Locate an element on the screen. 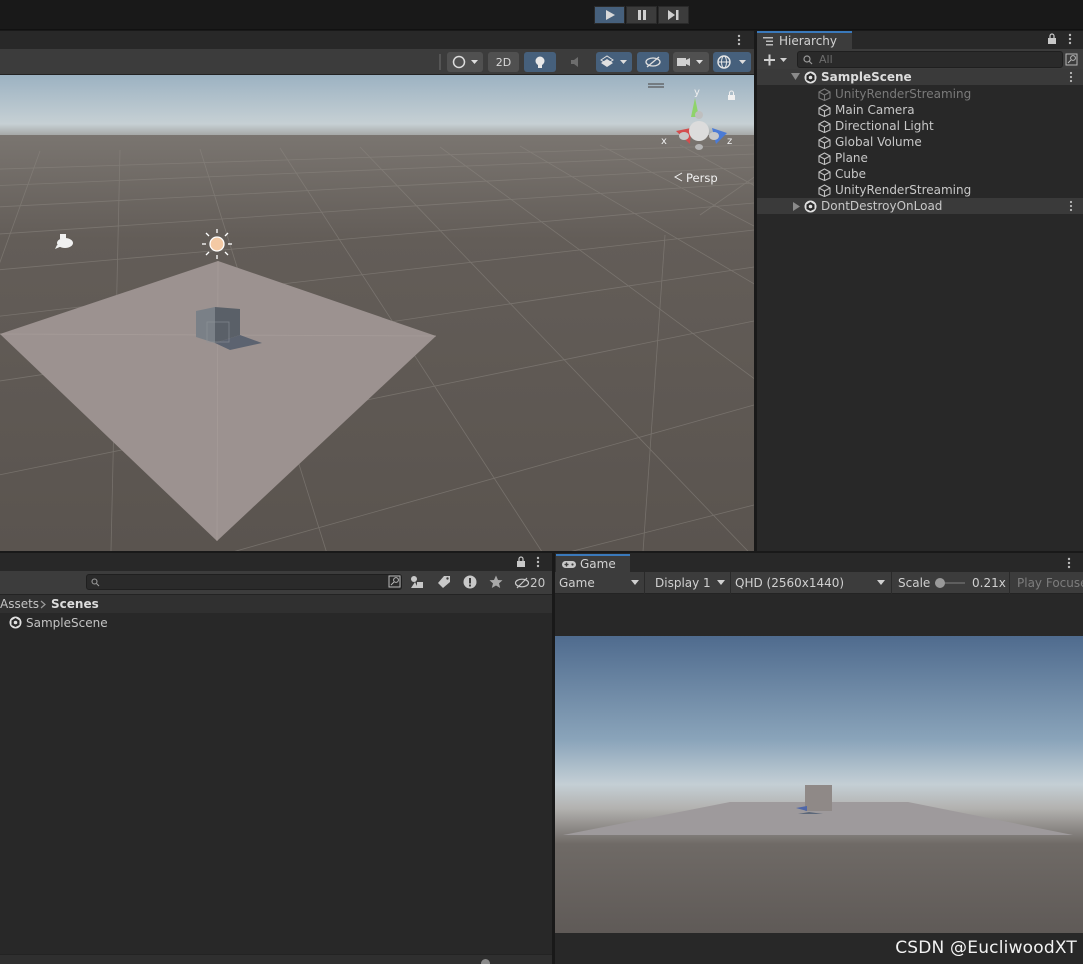 The height and width of the screenshot is (964, 1083). game-mode-value: Game is located at coordinates (577, 583).